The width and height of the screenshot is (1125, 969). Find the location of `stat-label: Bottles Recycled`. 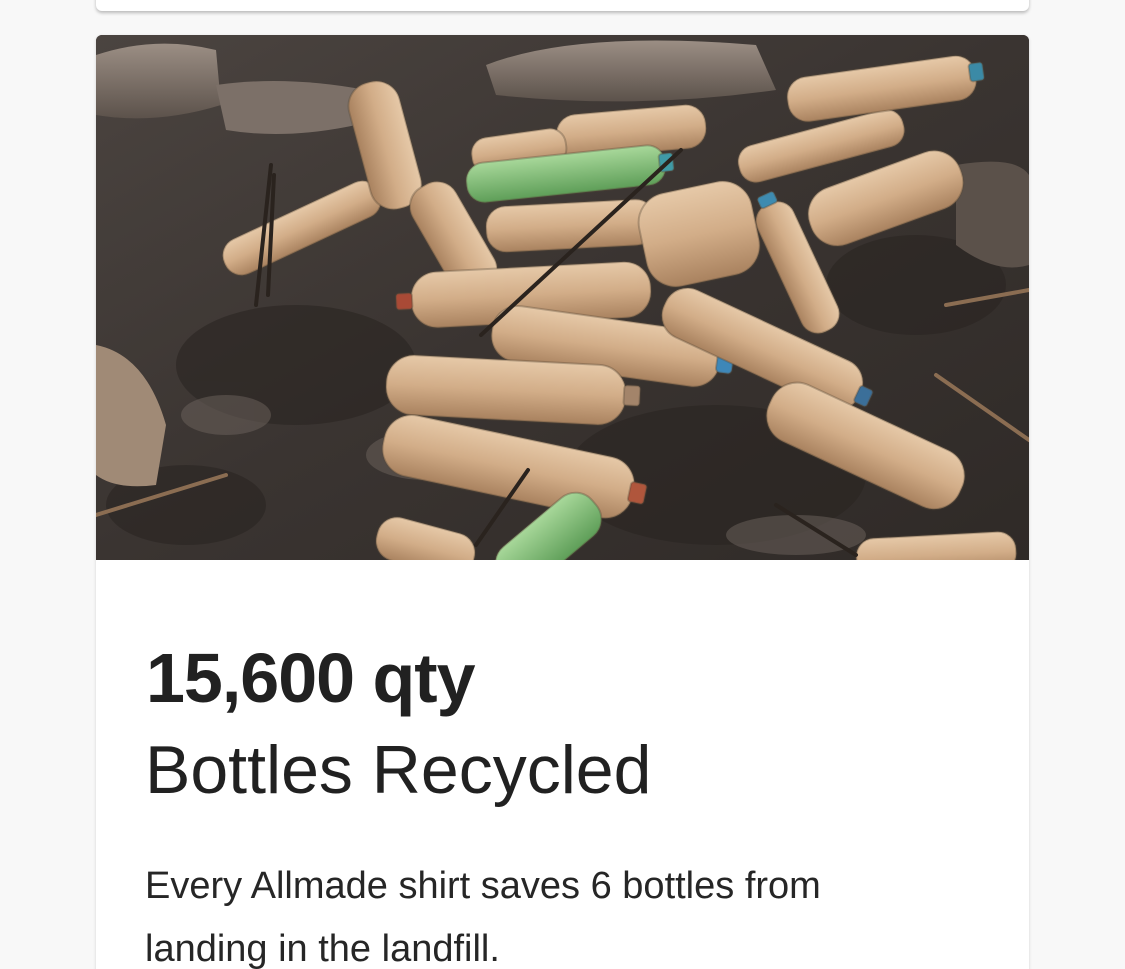

stat-label: Bottles Recycled is located at coordinates (398, 770).